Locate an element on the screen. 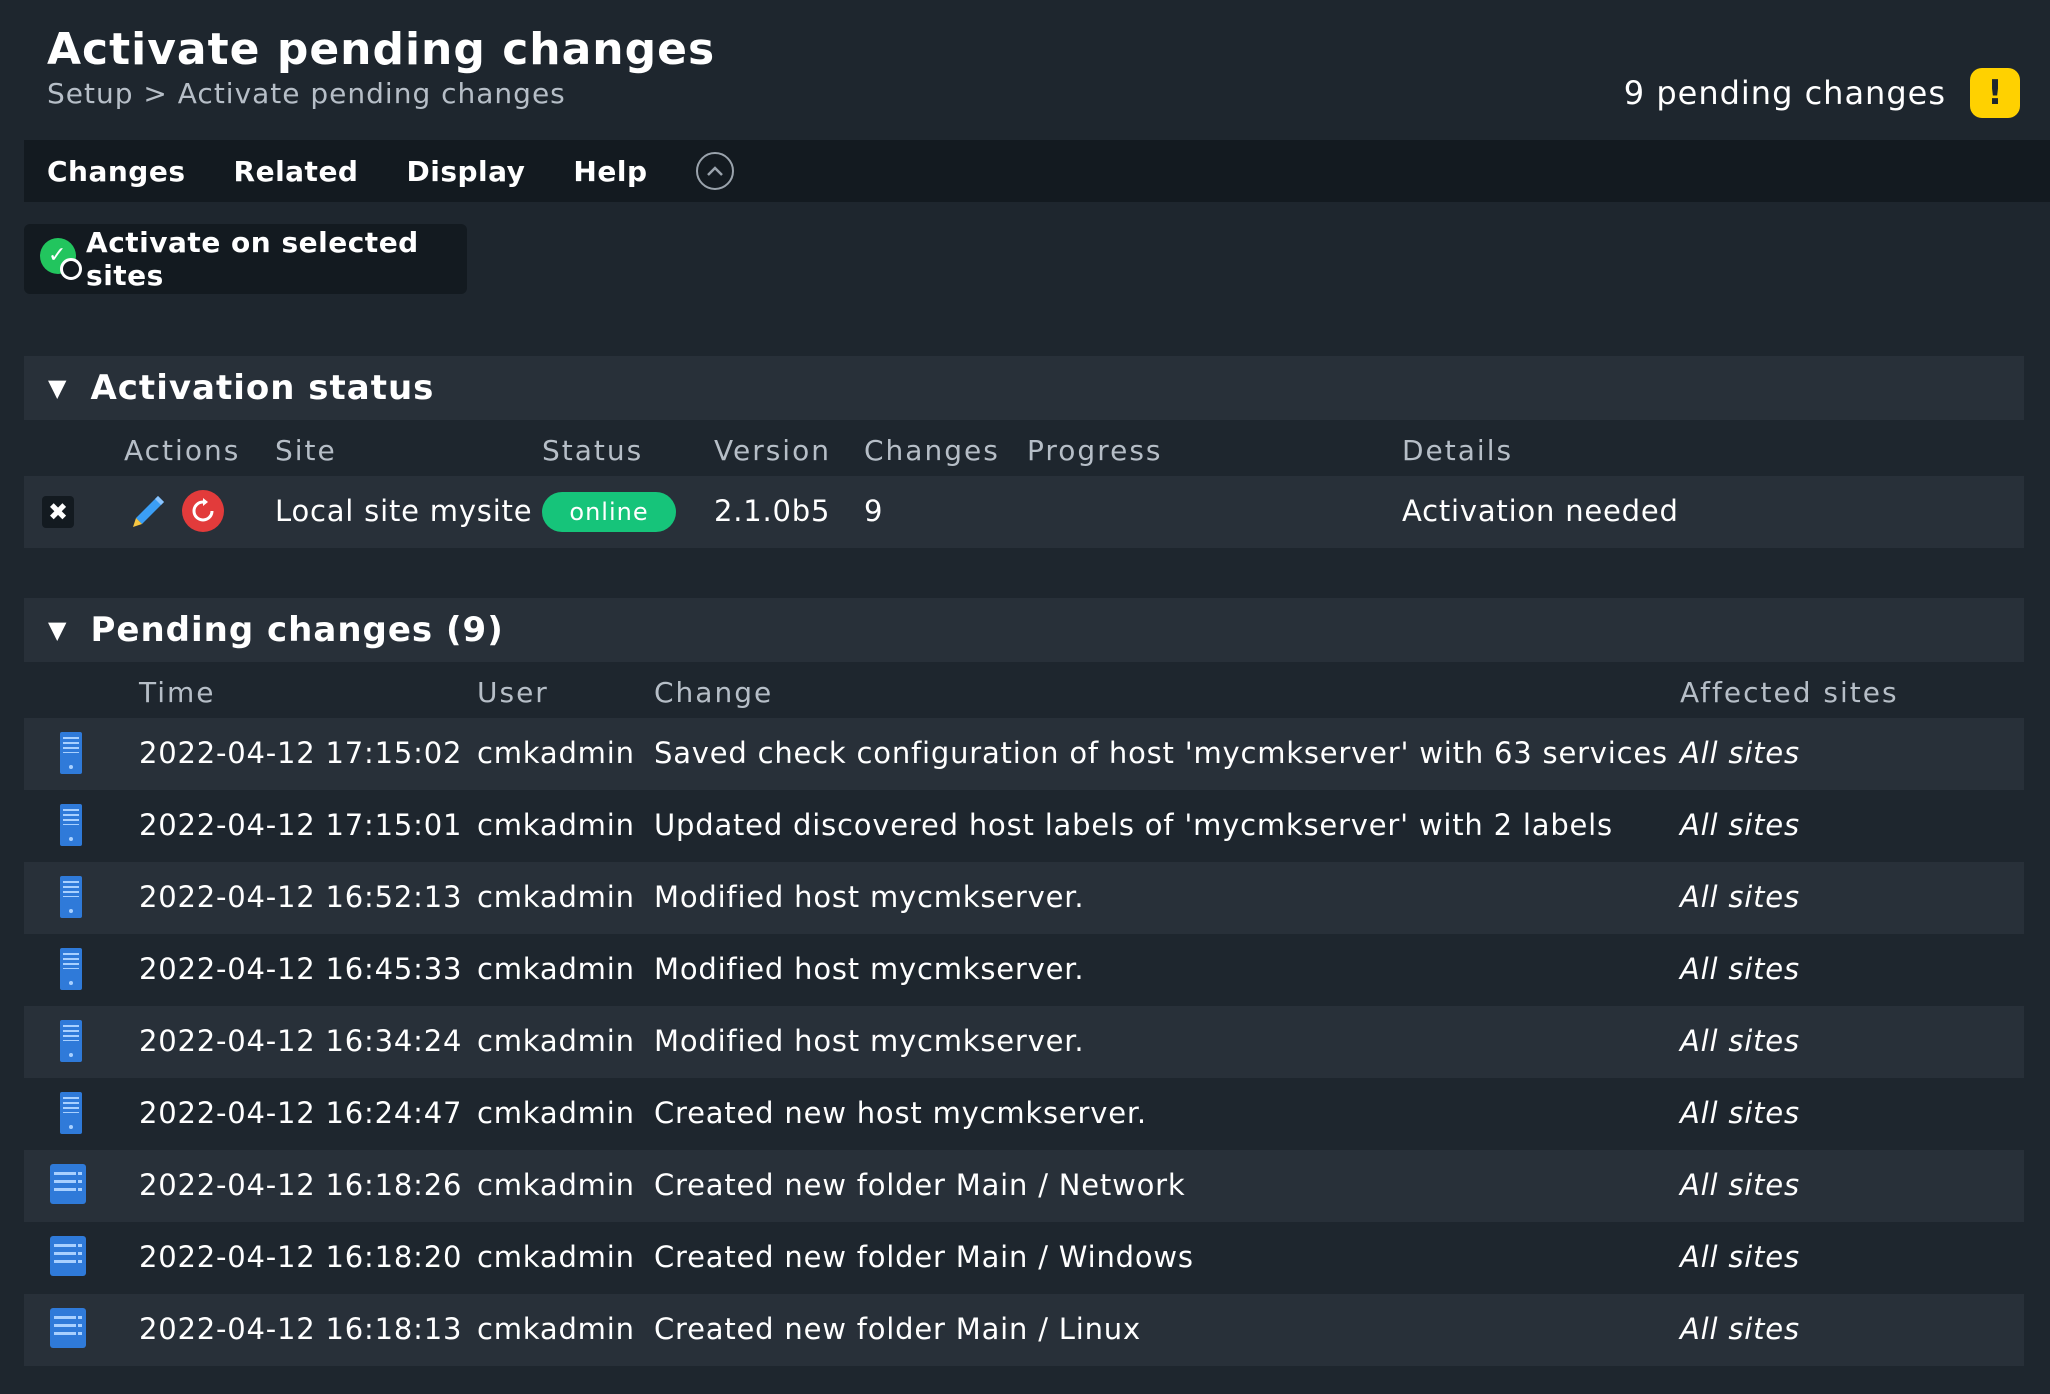 This screenshot has width=2050, height=1394. section-title: Activation status is located at coordinates (262, 388).